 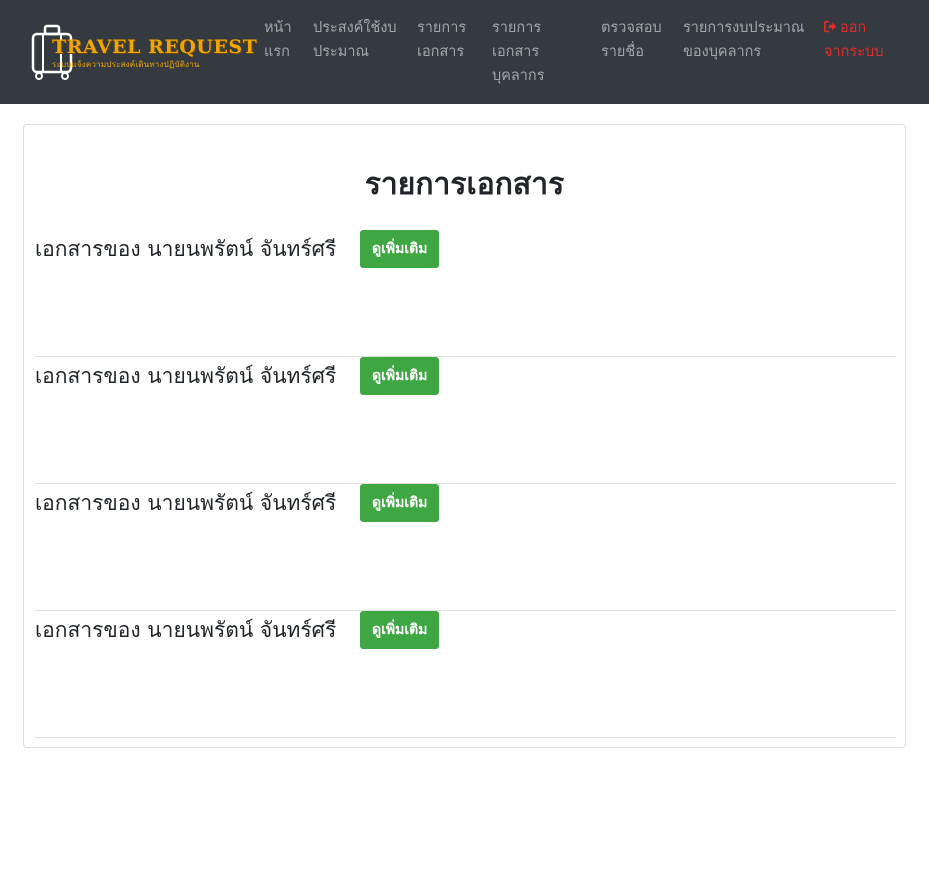 What do you see at coordinates (155, 47) in the screenshot?
I see `brand-title: TRAVEL REQUEST` at bounding box center [155, 47].